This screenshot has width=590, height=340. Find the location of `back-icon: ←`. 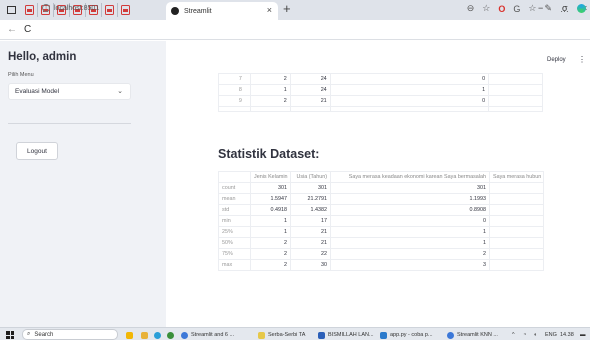

back-icon: ← is located at coordinates (12, 29).